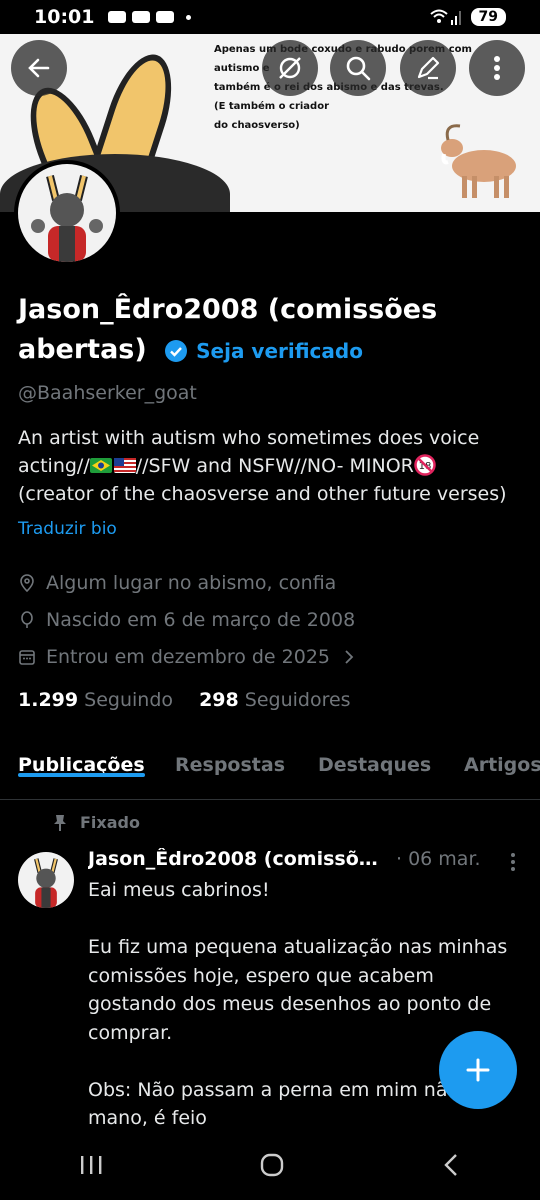  I want to click on tab-respostas: Respostas, so click(230, 758).